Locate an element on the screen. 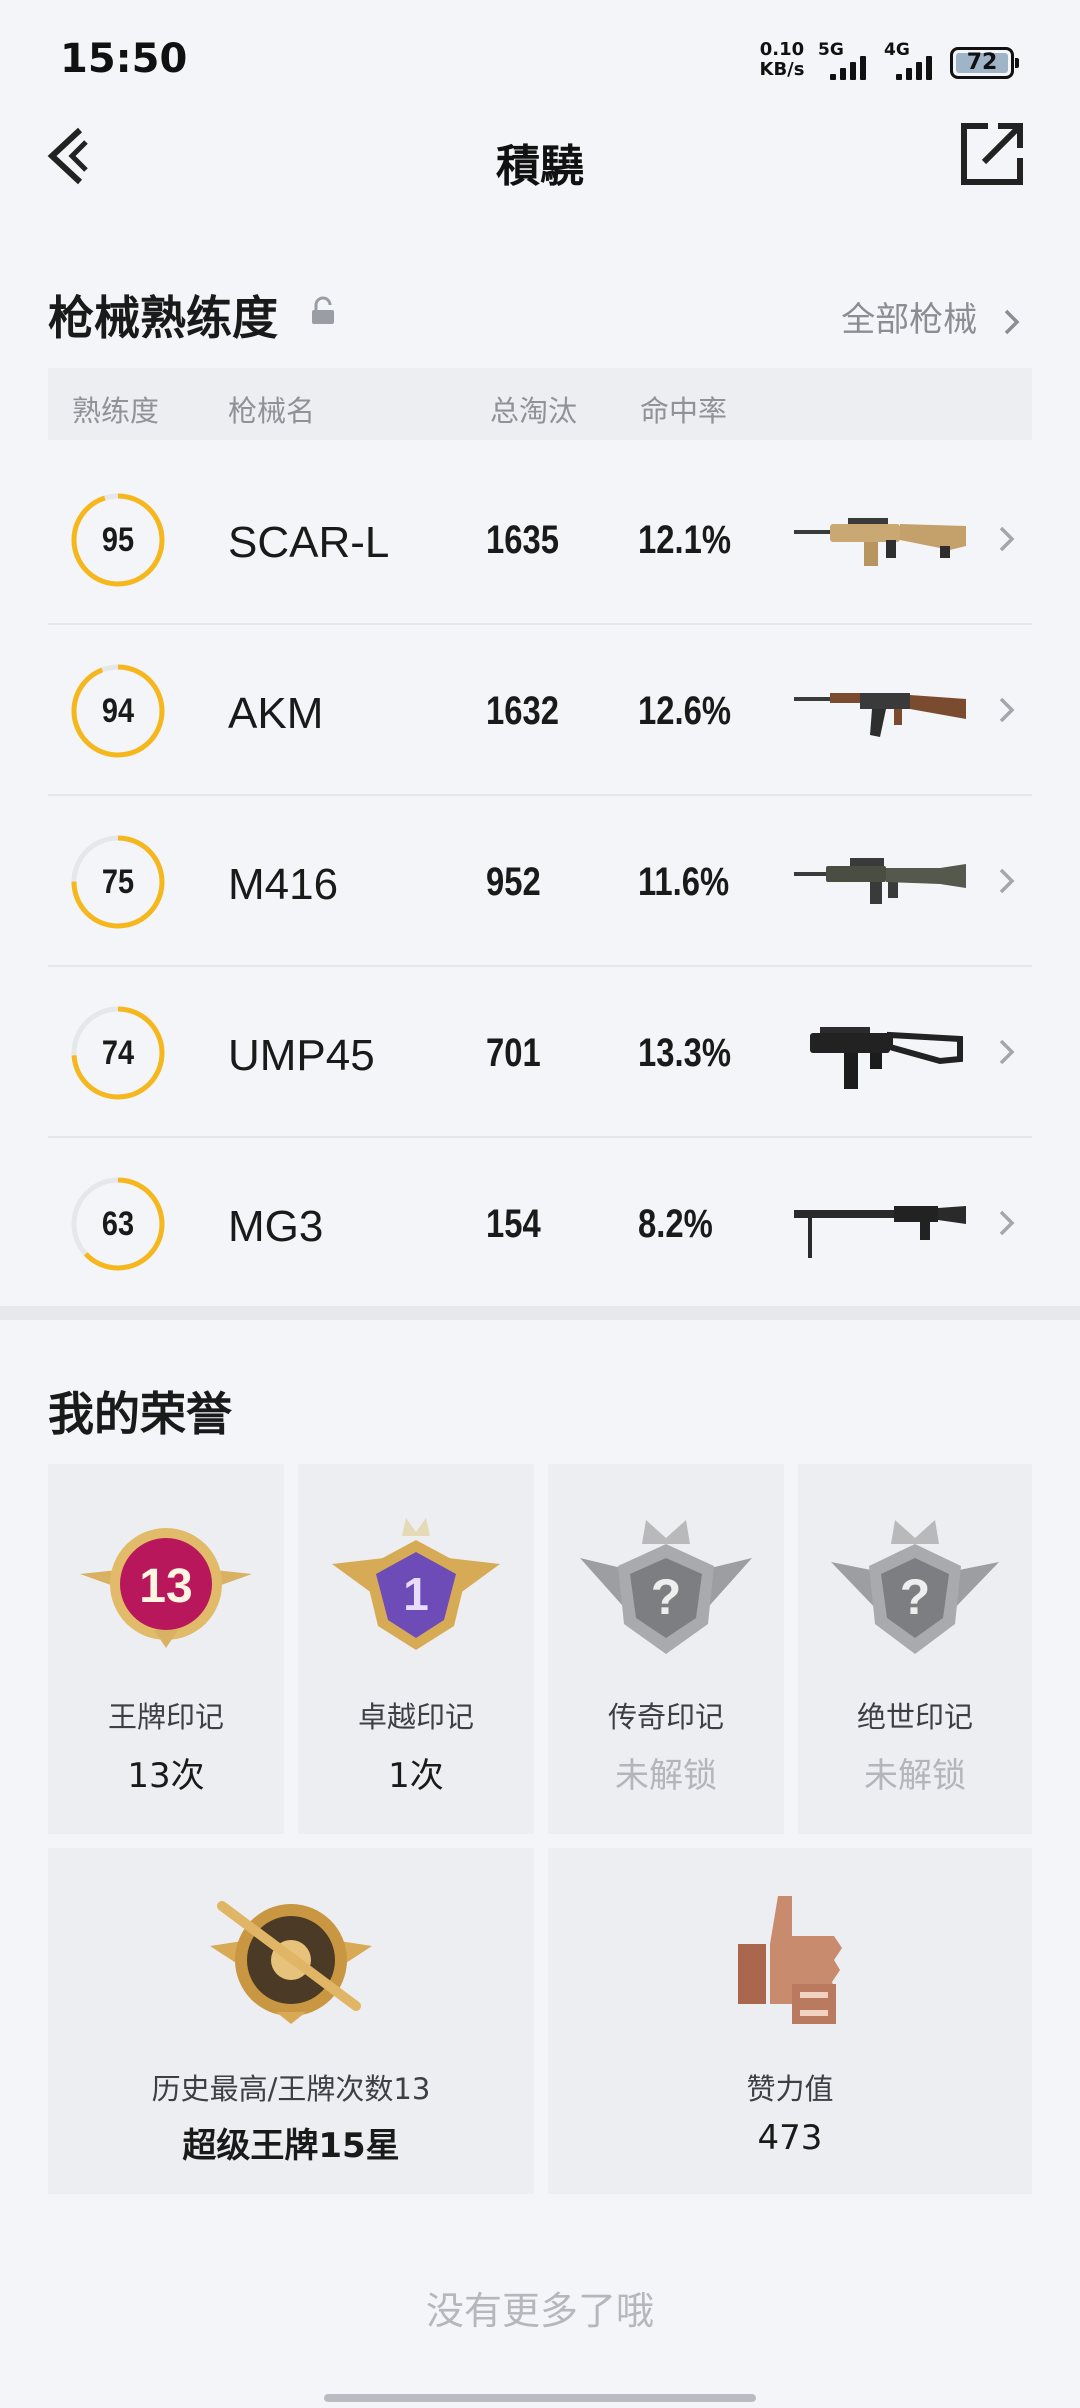 The width and height of the screenshot is (1080, 2408). network-speed-unit: KB/s is located at coordinates (782, 69).